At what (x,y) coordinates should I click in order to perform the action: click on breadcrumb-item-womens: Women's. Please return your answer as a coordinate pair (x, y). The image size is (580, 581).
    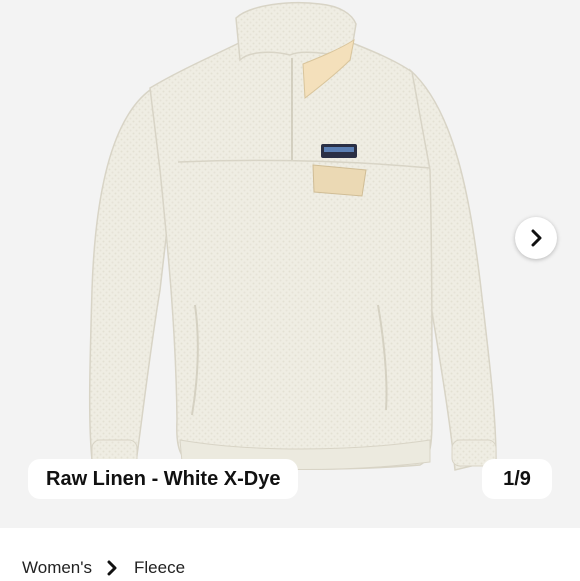
    Looking at the image, I should click on (57, 568).